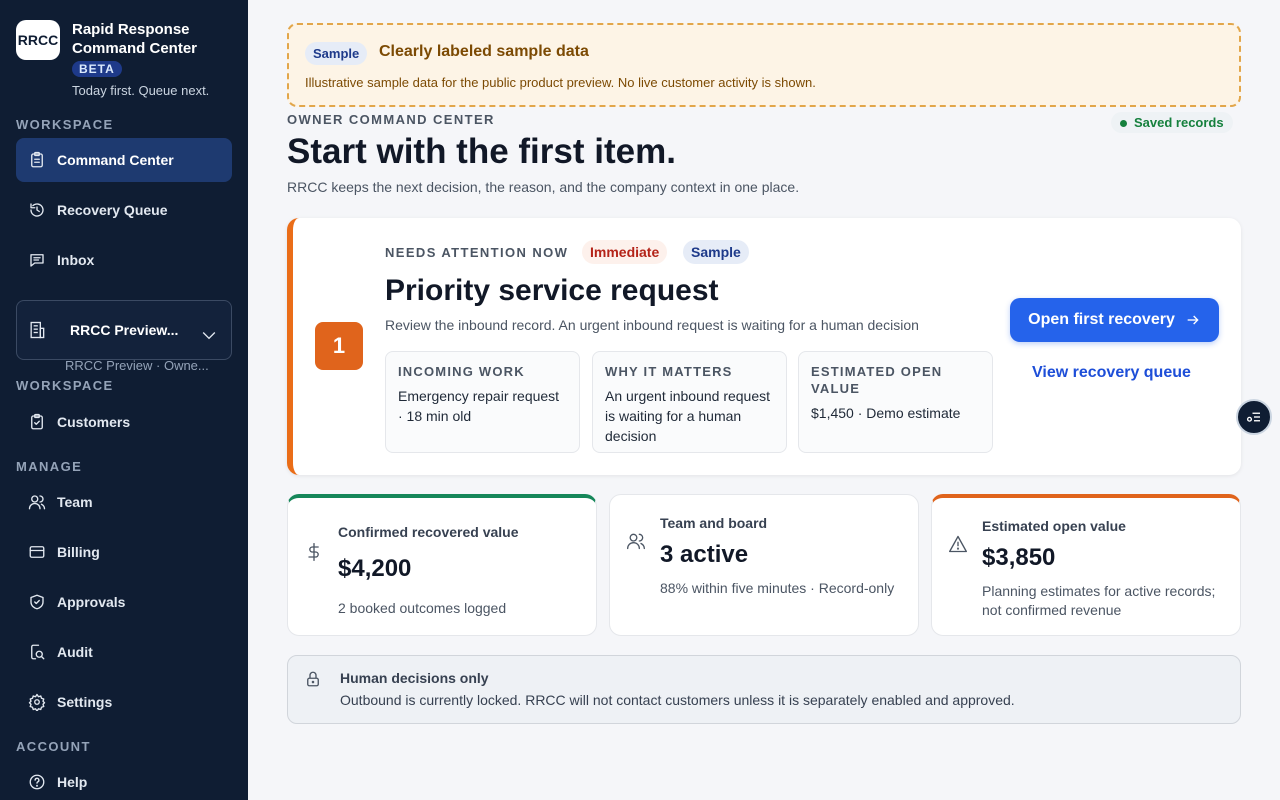  Describe the element at coordinates (37, 602) in the screenshot. I see `shield-check-icon` at that location.